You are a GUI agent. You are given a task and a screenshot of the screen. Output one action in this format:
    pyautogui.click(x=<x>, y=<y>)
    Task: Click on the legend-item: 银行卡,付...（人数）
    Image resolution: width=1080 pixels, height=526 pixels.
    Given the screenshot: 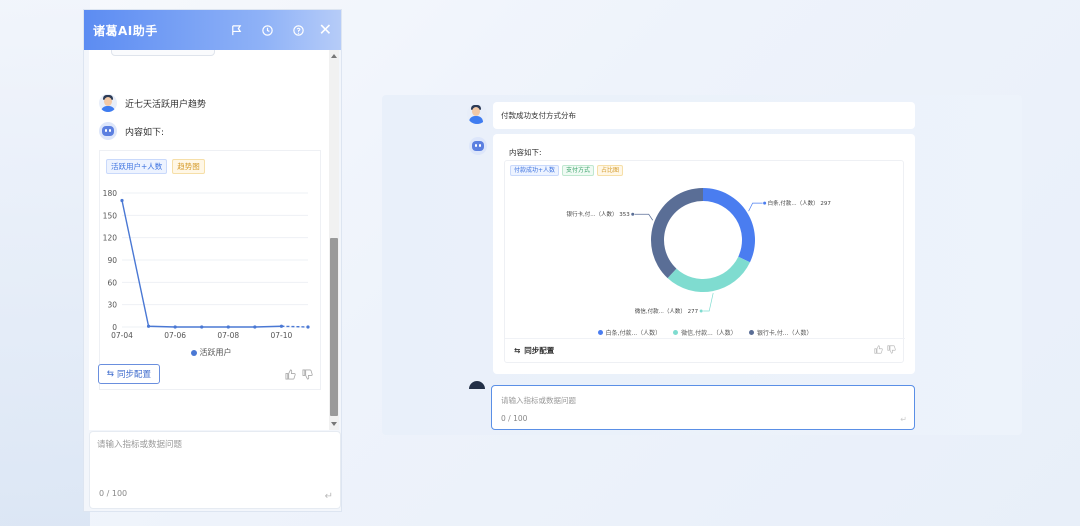 What is the action you would take?
    pyautogui.click(x=780, y=332)
    